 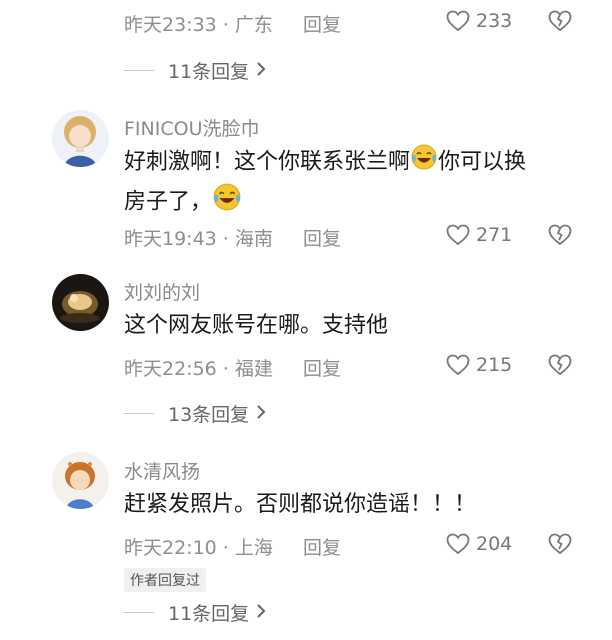 What do you see at coordinates (198, 239) in the screenshot?
I see `comment-time: 昨天19:43 · 海南` at bounding box center [198, 239].